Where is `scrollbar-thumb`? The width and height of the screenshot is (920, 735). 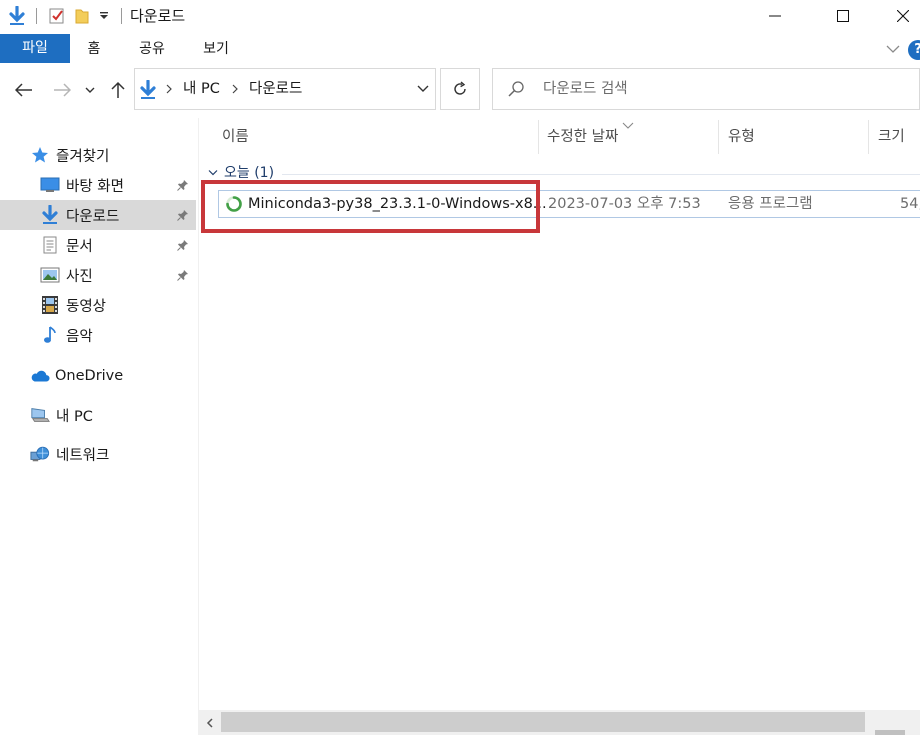
scrollbar-thumb is located at coordinates (543, 722).